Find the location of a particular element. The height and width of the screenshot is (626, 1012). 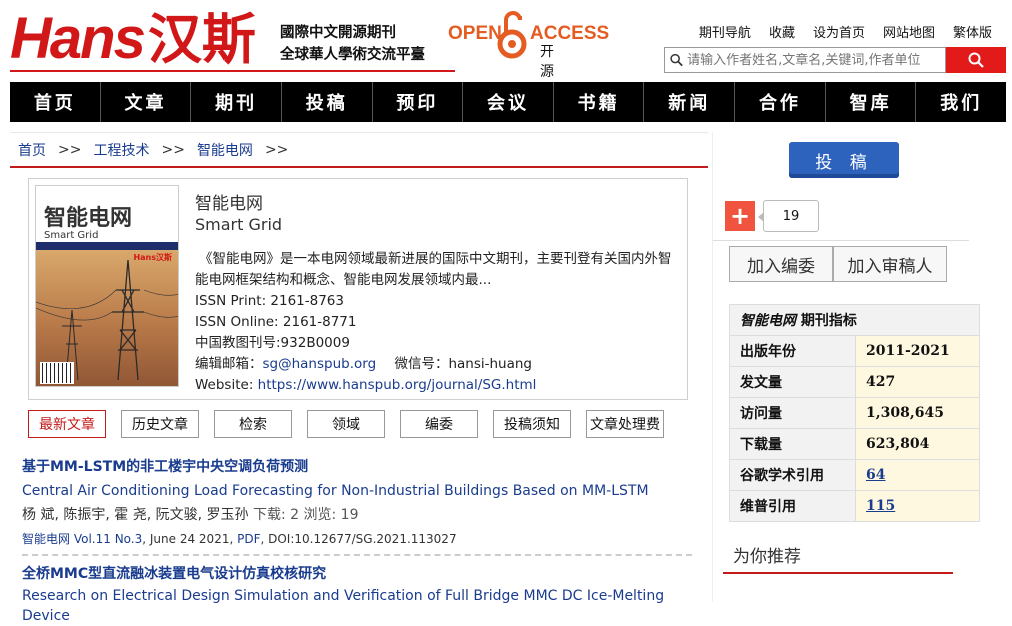

metrics-row: 维普引用 115 is located at coordinates (854, 506).